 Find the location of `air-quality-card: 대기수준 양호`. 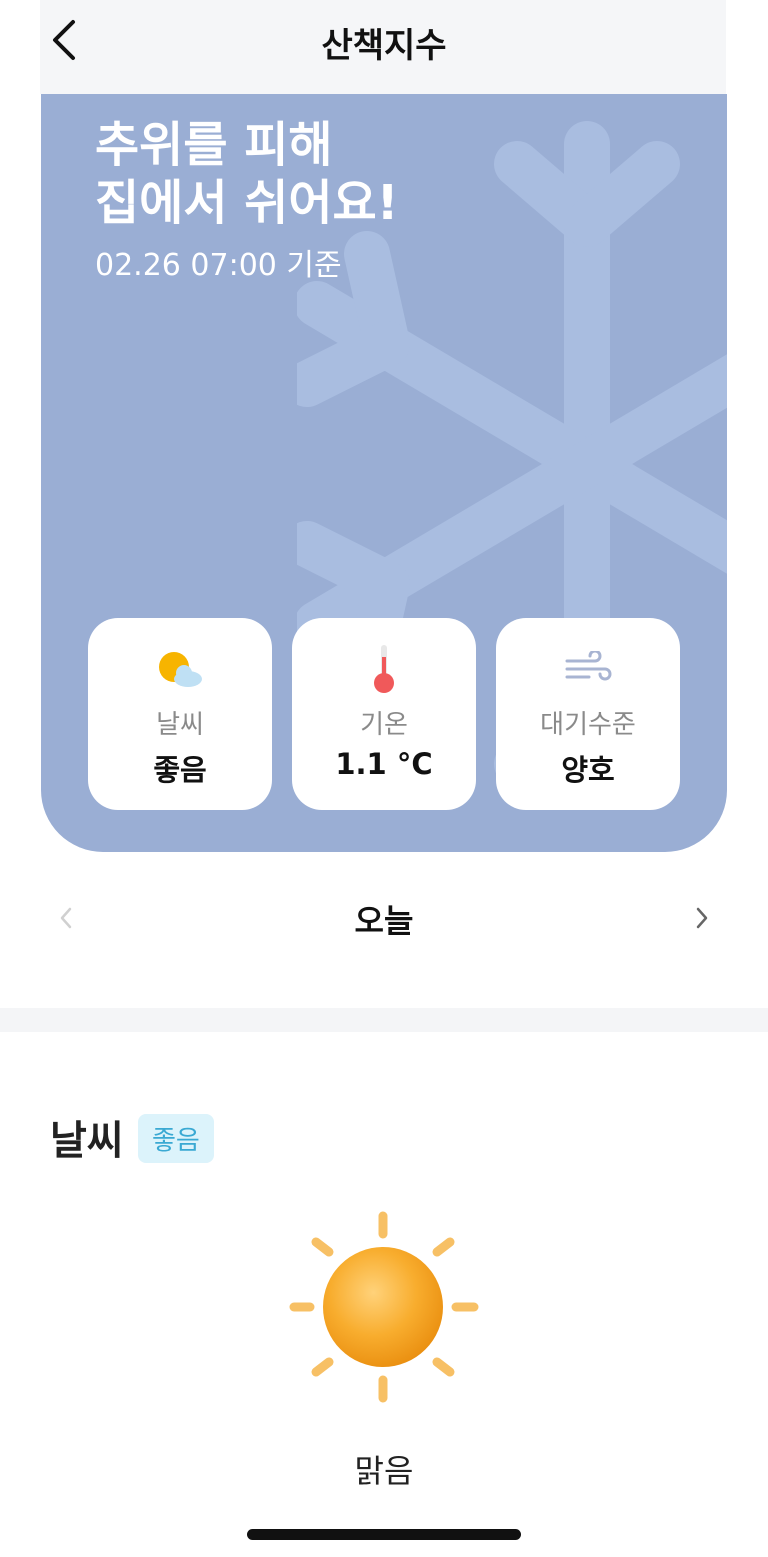

air-quality-card: 대기수준 양호 is located at coordinates (588, 714).